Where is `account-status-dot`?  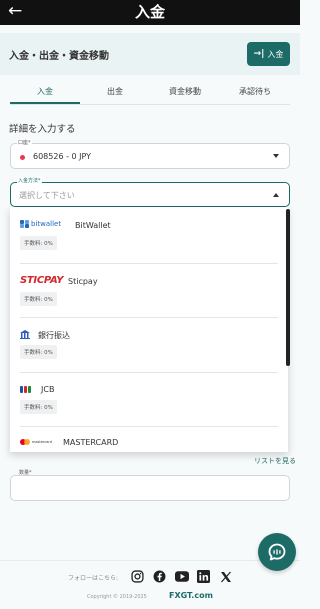 account-status-dot is located at coordinates (22, 157).